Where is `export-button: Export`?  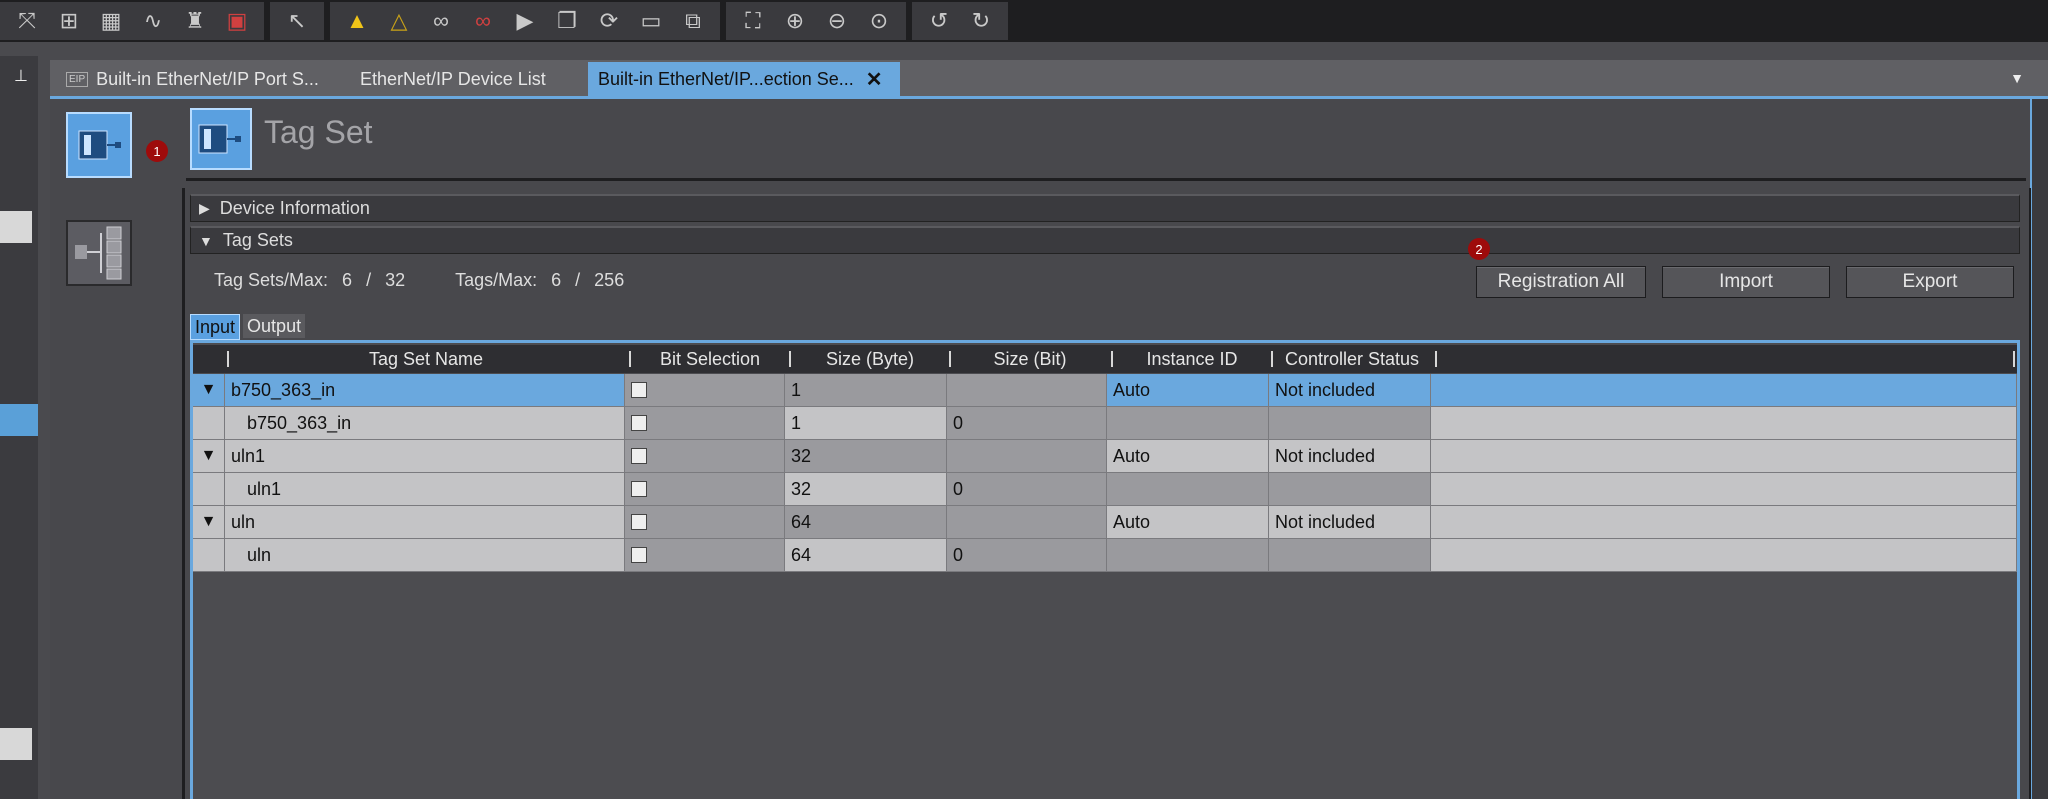 export-button: Export is located at coordinates (1930, 282).